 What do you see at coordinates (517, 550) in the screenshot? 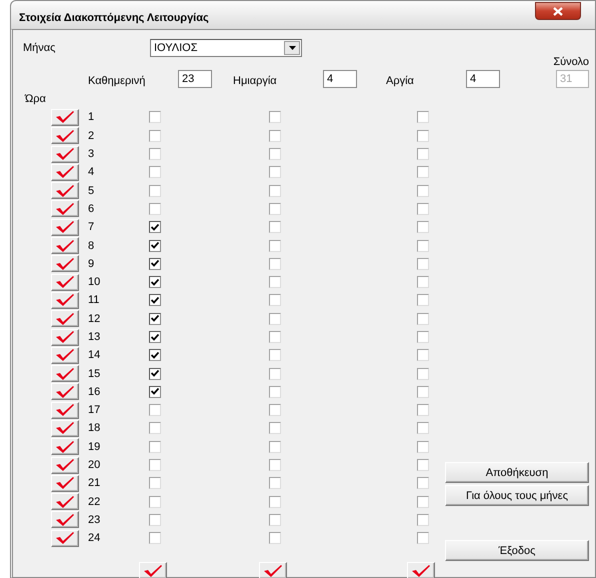
I see `exit-button: Έξοδος` at bounding box center [517, 550].